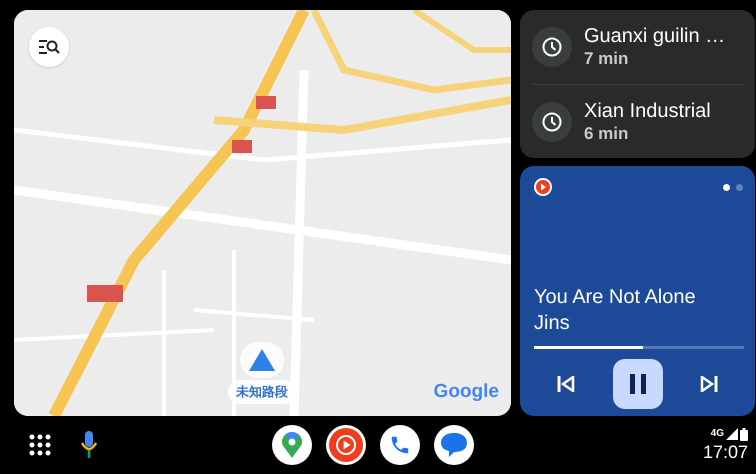 This screenshot has width=756, height=474. Describe the element at coordinates (709, 384) in the screenshot. I see `skip-next-icon` at that location.